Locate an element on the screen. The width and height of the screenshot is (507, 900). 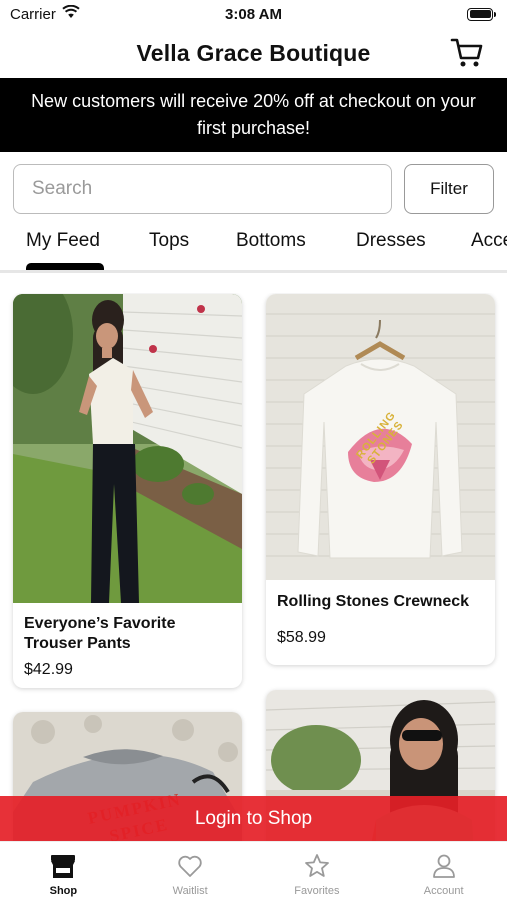
heart-icon is located at coordinates (190, 866).